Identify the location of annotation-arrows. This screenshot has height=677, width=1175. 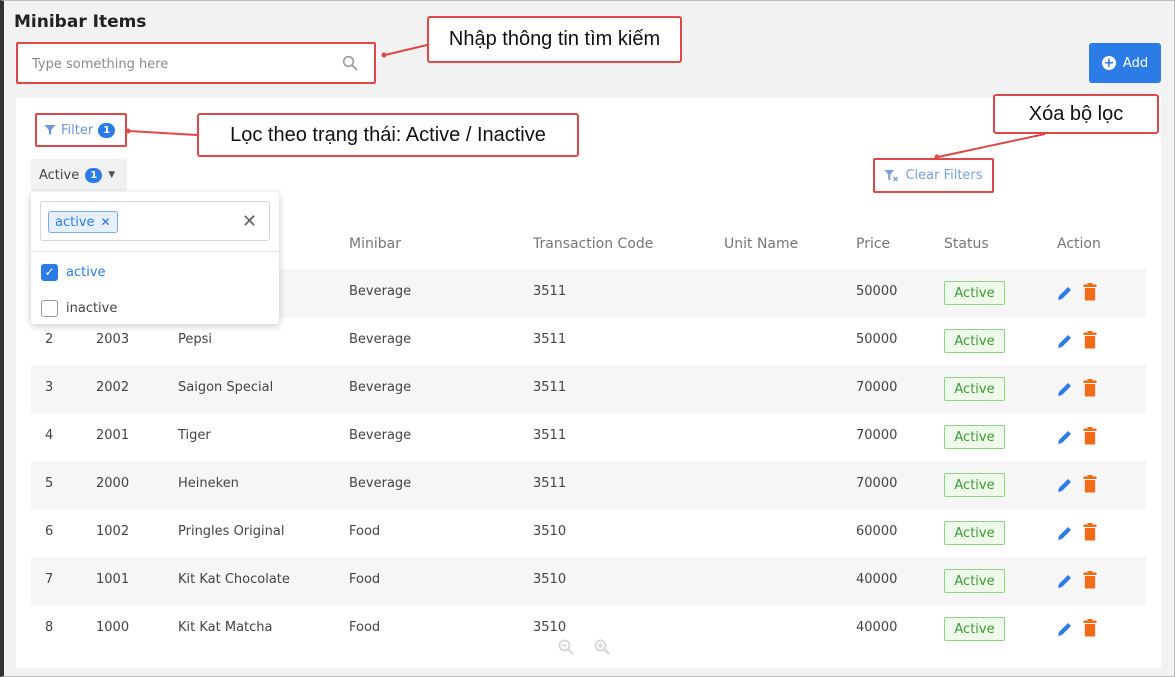
(585, 102).